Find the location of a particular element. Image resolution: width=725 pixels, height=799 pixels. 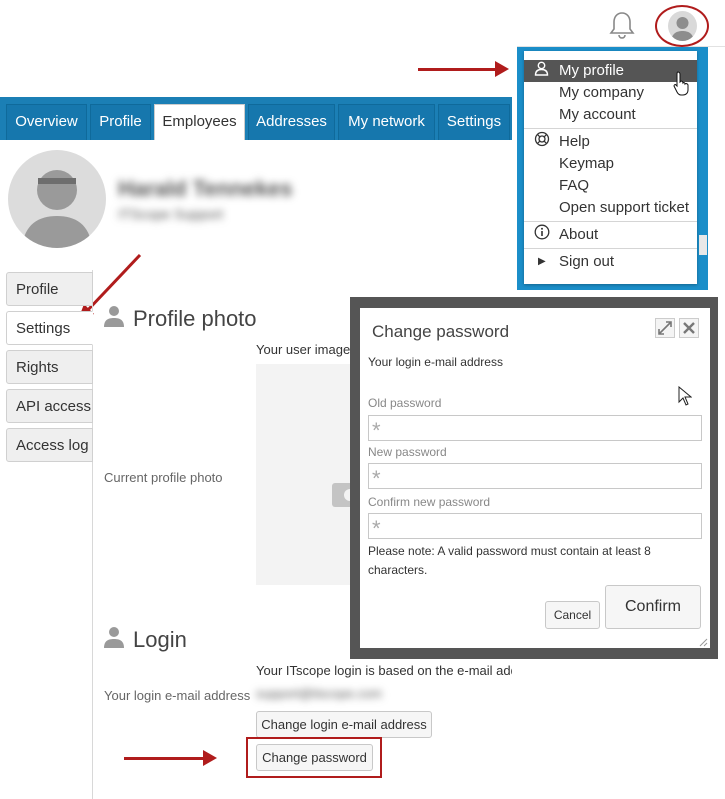

side-nav-label: Profile is located at coordinates (37, 289).